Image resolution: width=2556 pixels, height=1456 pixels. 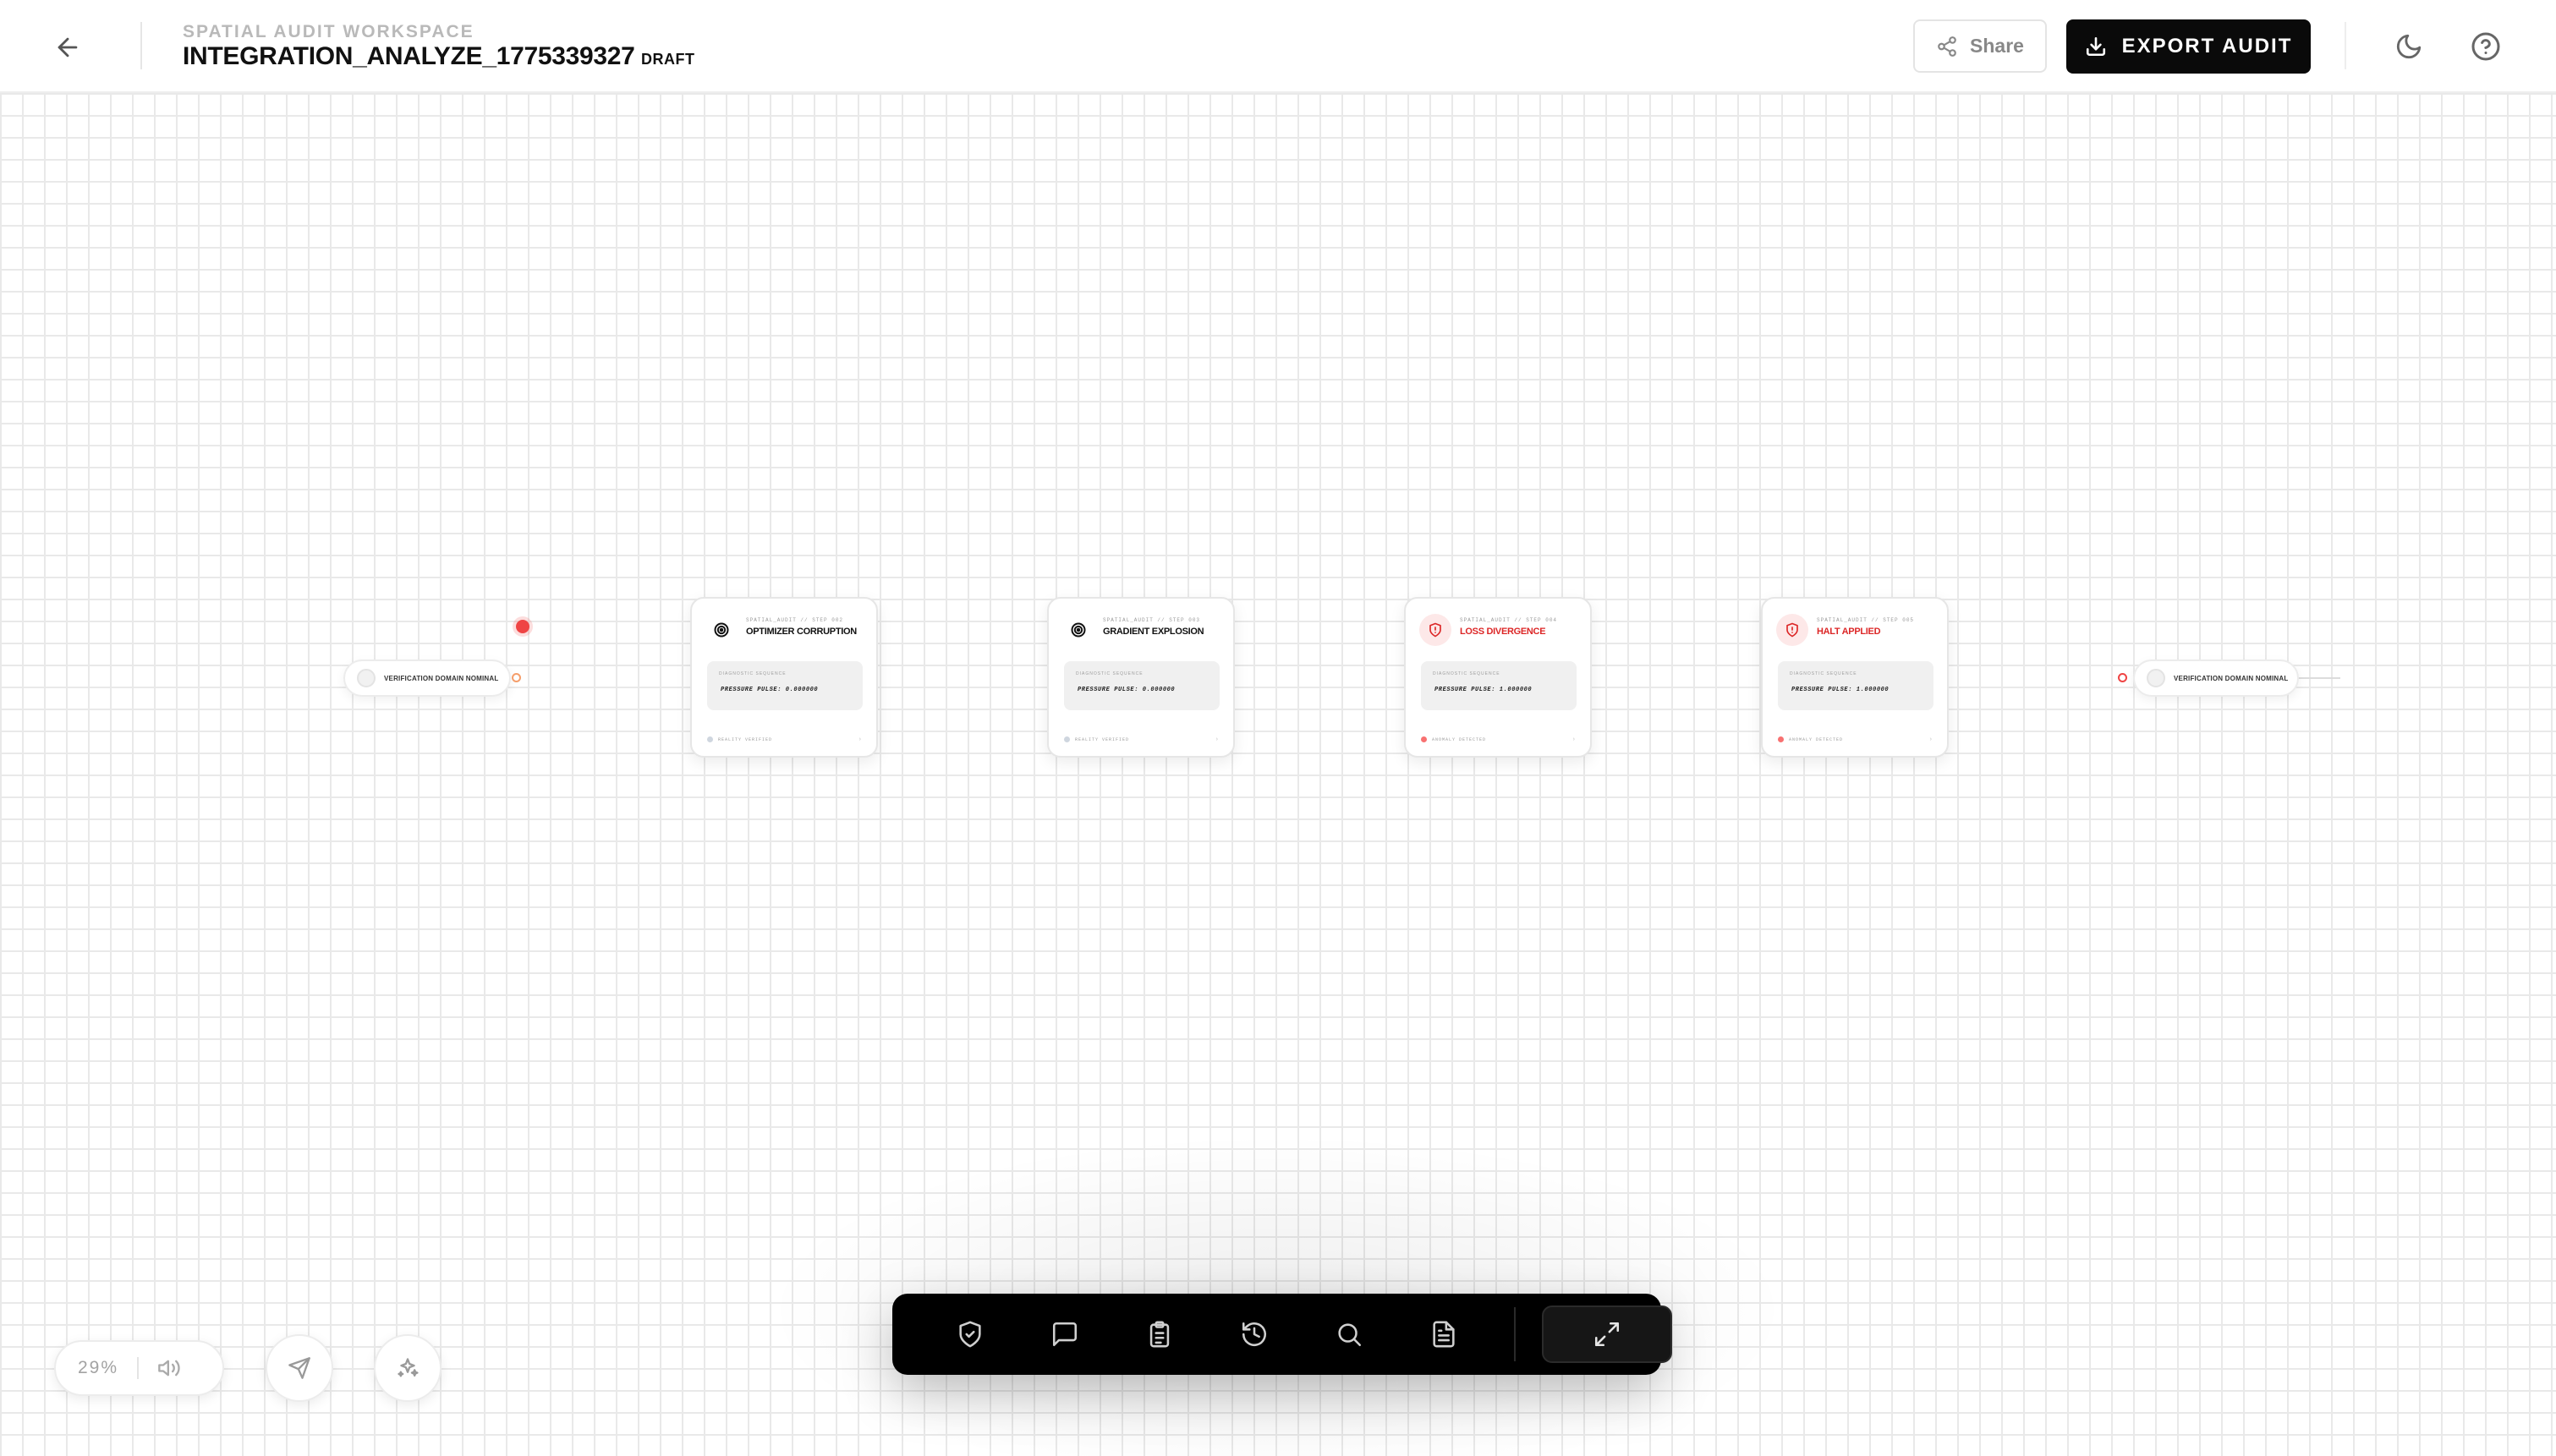 What do you see at coordinates (328, 32) in the screenshot?
I see `workspace-label: SPATIAL AUDIT WORKSPACE` at bounding box center [328, 32].